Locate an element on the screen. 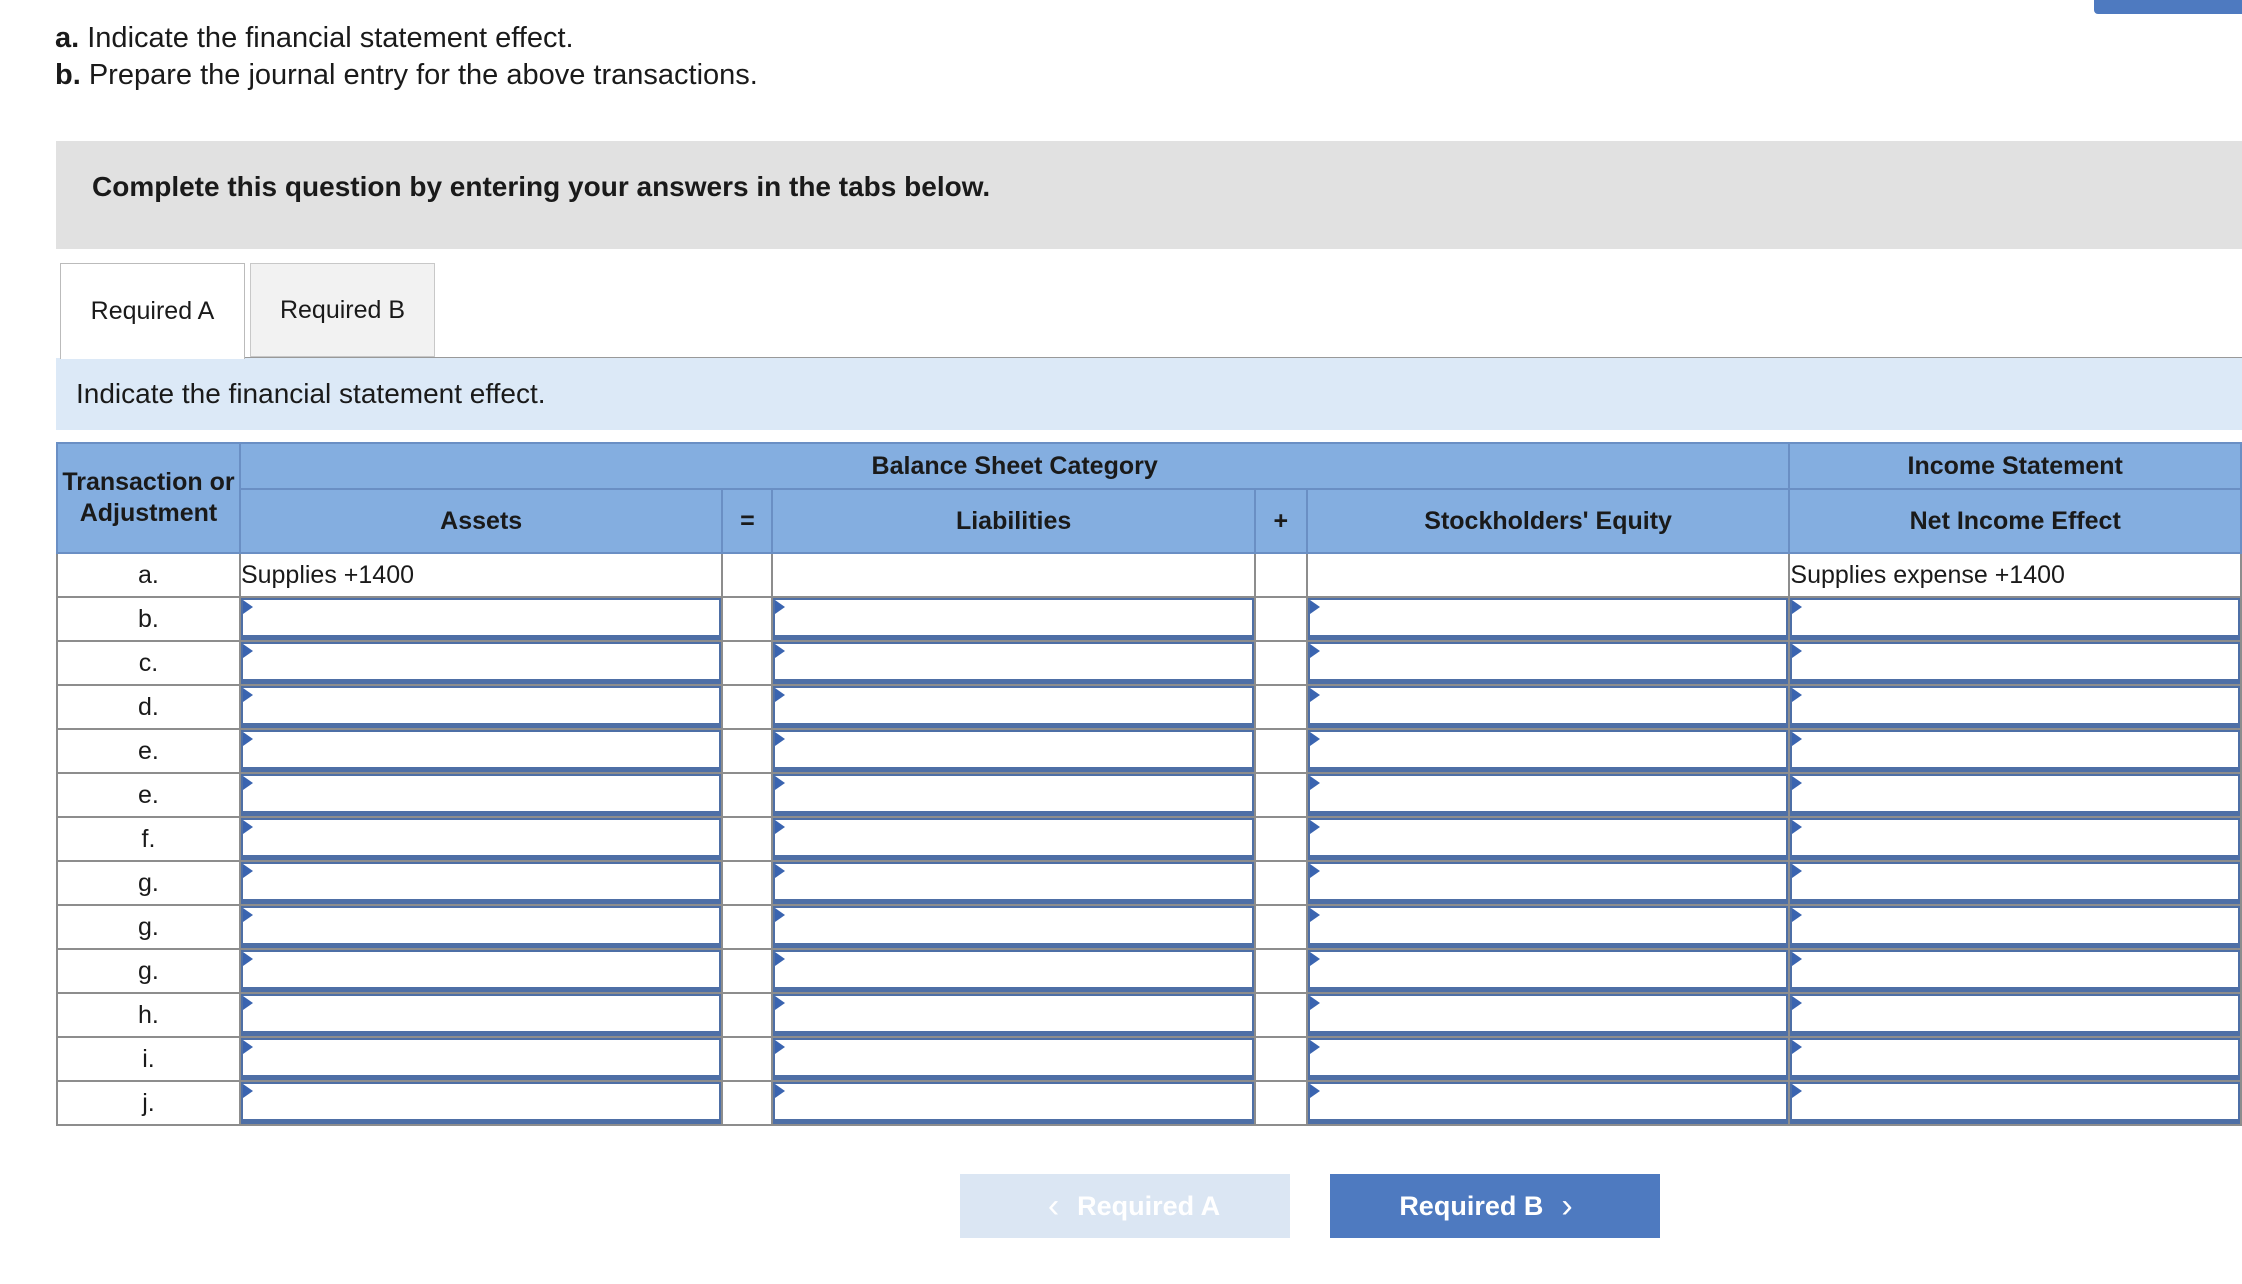 The image size is (2242, 1284). tab-required-a: Required A is located at coordinates (152, 311).